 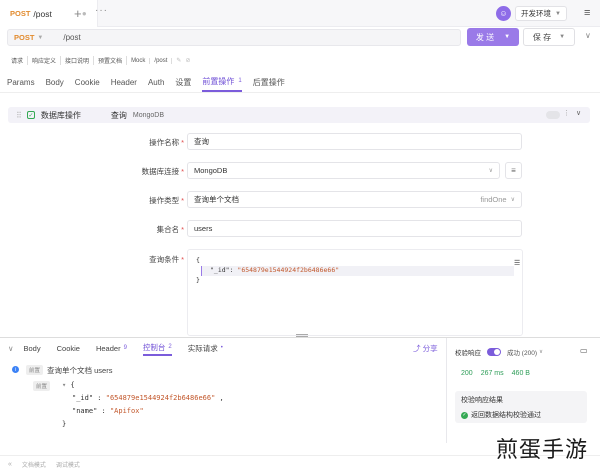 I want to click on more-icon: ⋮, so click(x=566, y=113).